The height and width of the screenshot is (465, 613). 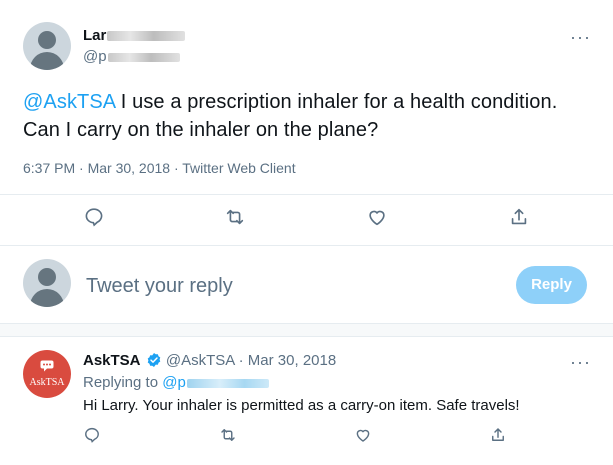 I want to click on reply-author-name: AskTSA, so click(x=112, y=360).